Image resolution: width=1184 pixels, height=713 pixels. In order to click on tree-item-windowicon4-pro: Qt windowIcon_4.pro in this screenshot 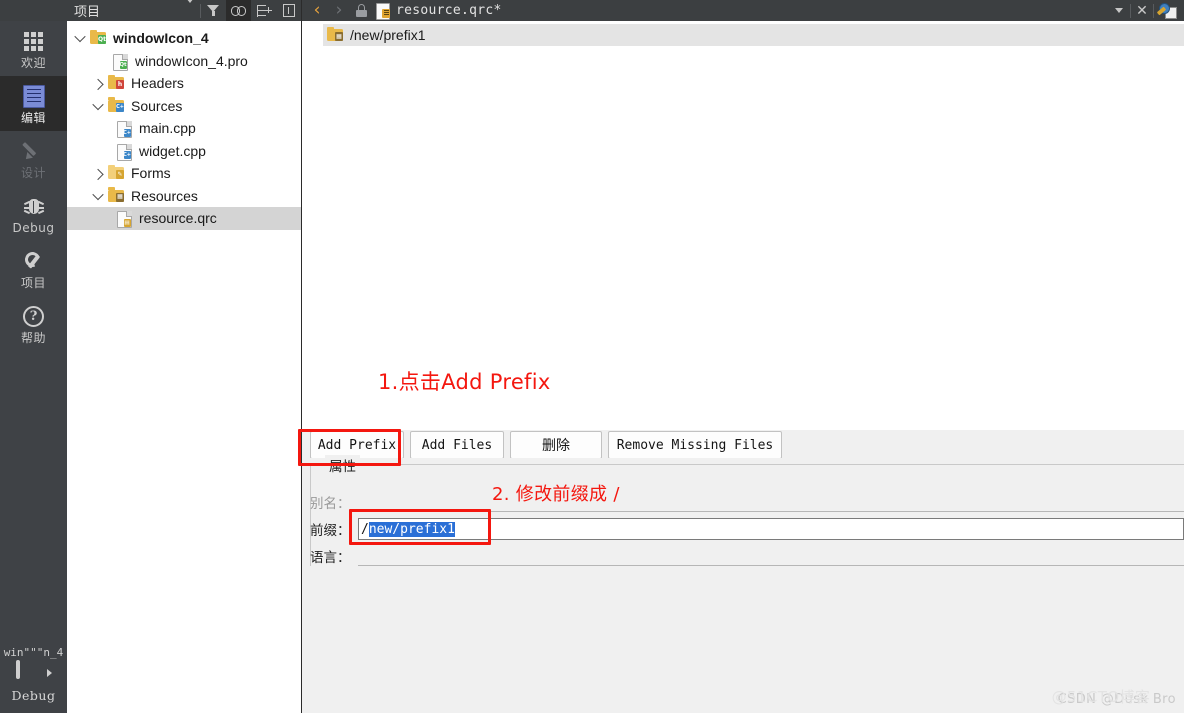, I will do `click(184, 61)`.